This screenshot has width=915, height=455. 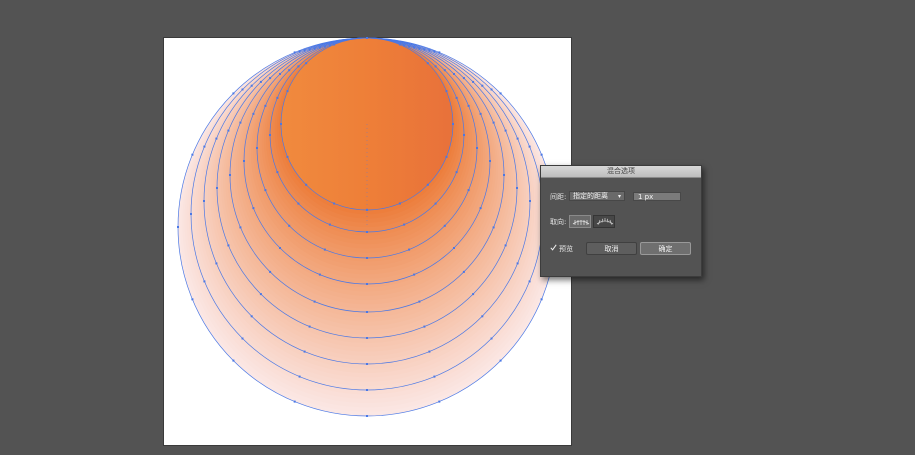 I want to click on ok-button: 确定, so click(x=665, y=248).